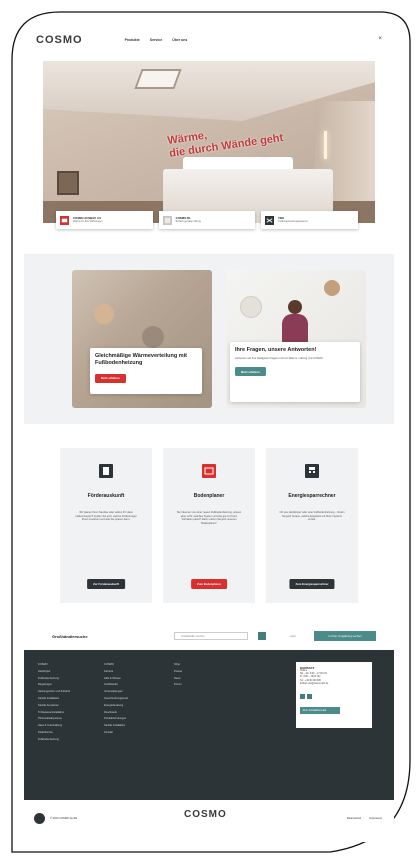  Describe the element at coordinates (309, 697) in the screenshot. I see `instagram-icon` at that location.